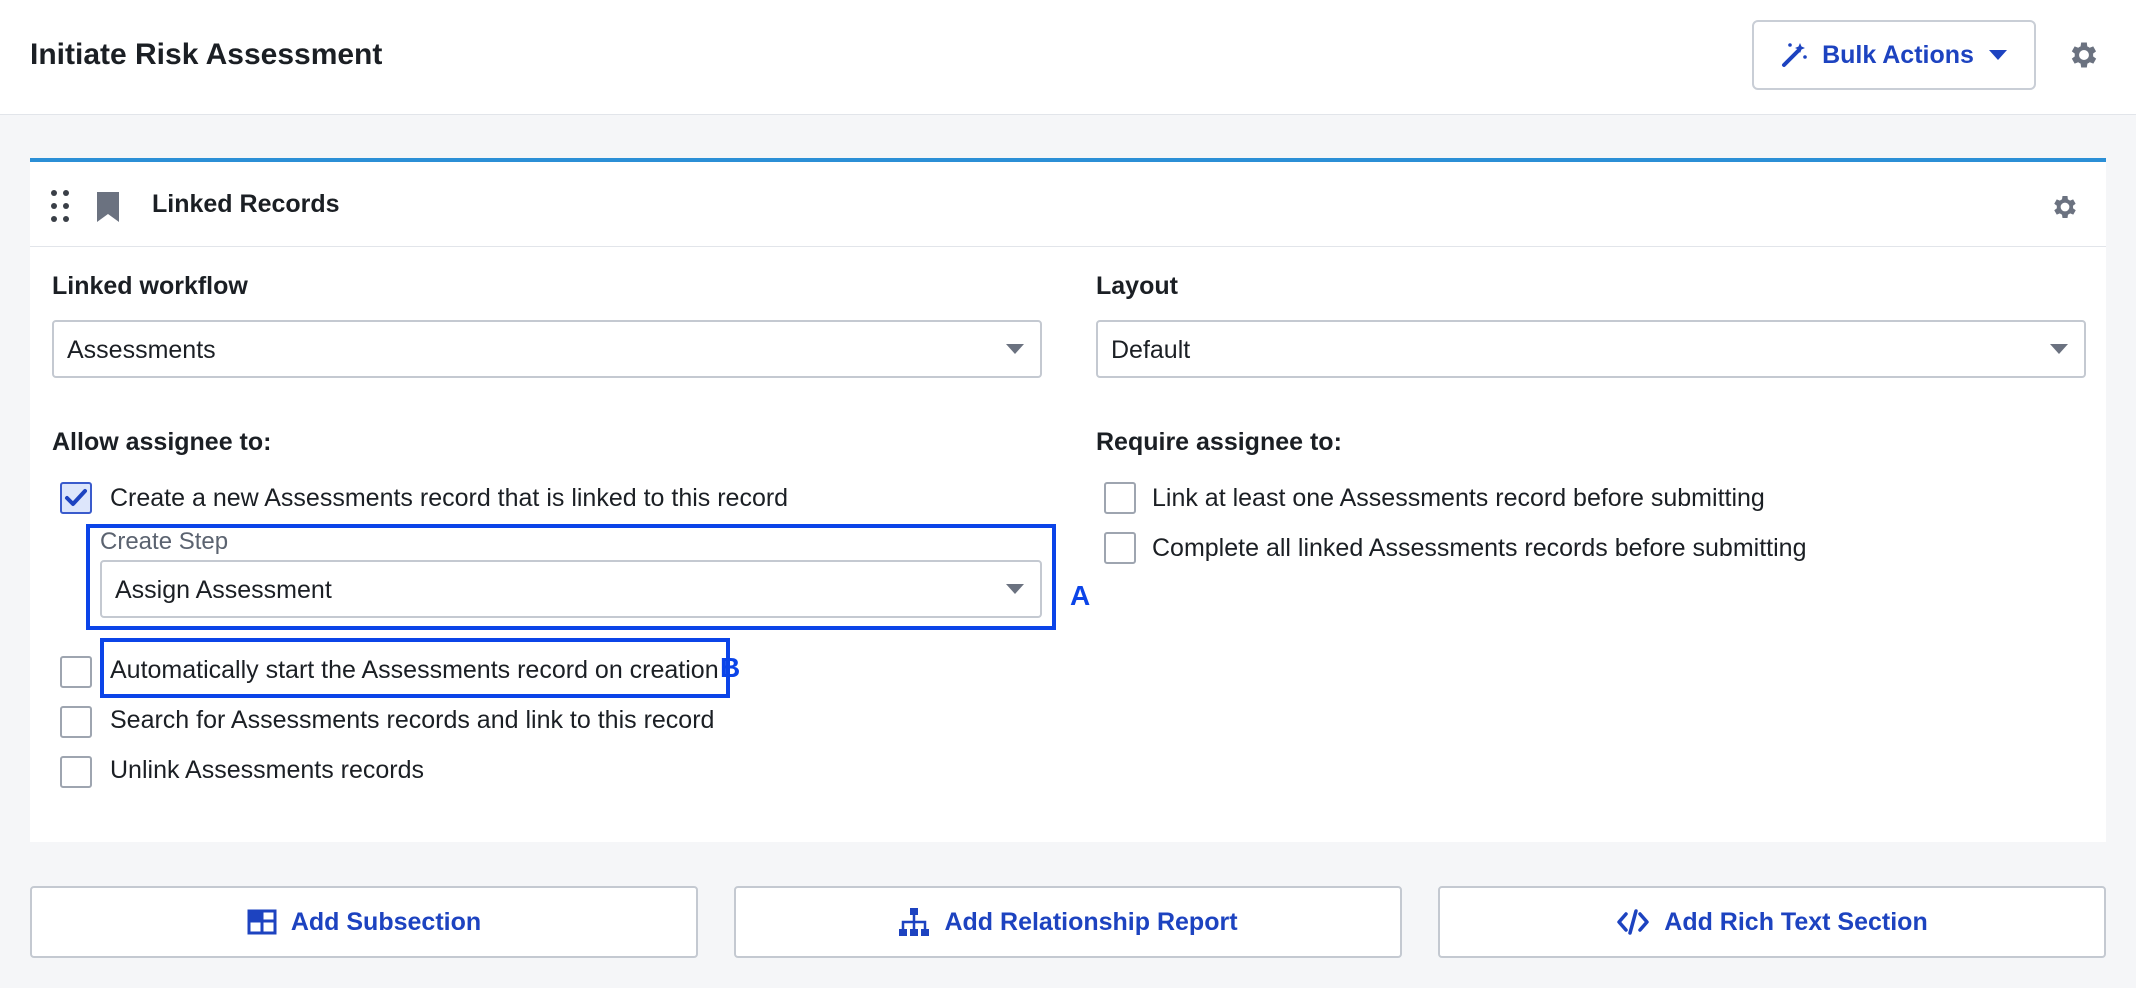 This screenshot has height=988, width=2136. What do you see at coordinates (1633, 922) in the screenshot?
I see `code-icon` at bounding box center [1633, 922].